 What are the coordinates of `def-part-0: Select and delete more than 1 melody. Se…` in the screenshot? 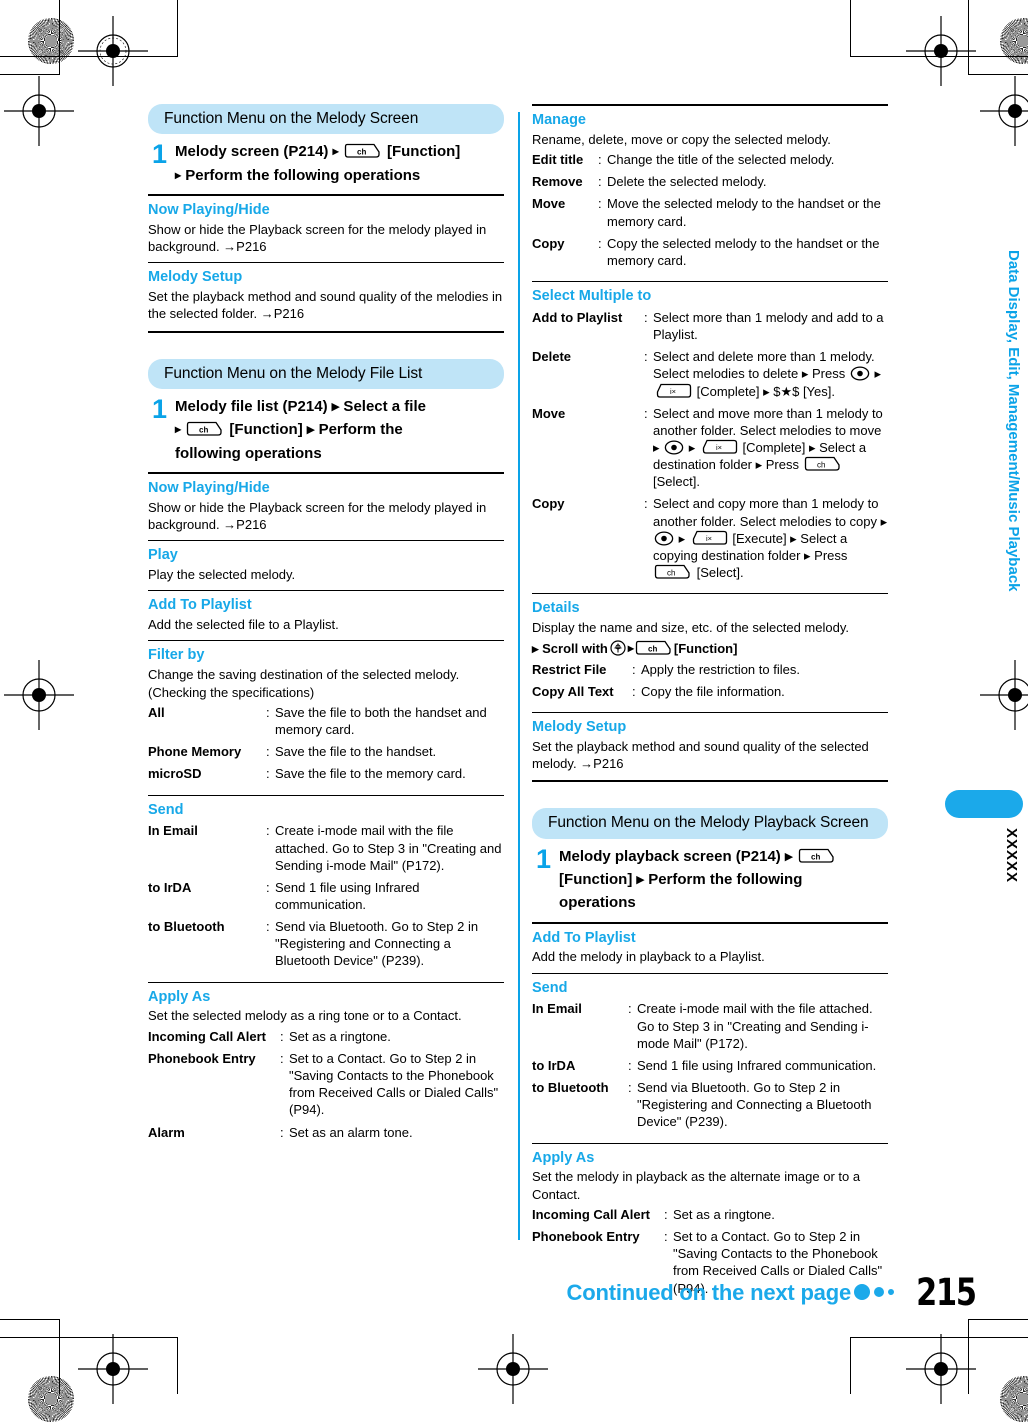 It's located at (764, 365).